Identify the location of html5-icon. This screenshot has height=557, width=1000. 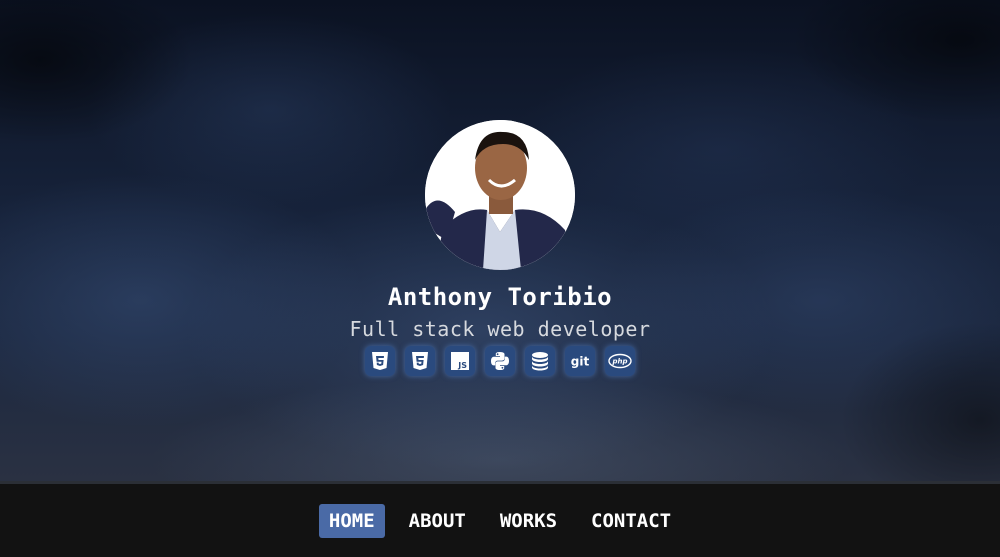
(380, 361).